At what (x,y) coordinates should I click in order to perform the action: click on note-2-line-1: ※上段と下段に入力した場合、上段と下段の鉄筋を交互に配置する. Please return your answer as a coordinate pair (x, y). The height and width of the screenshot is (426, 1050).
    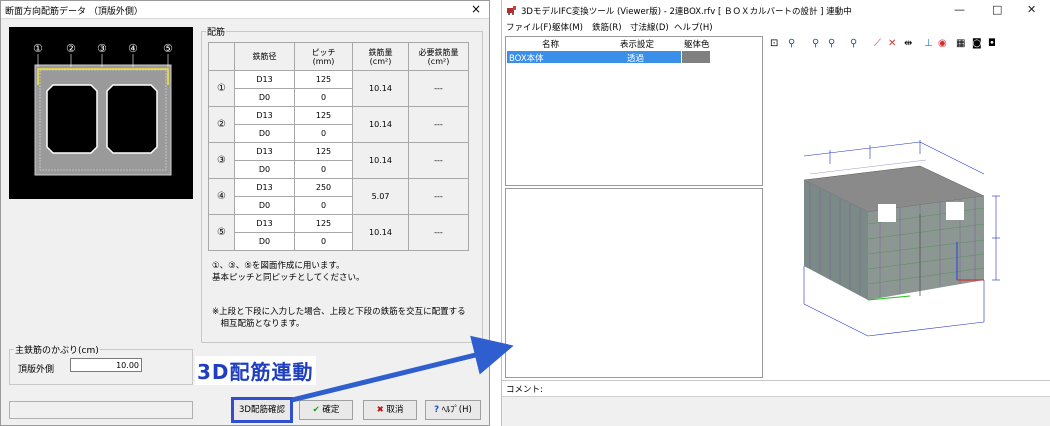
    Looking at the image, I should click on (339, 312).